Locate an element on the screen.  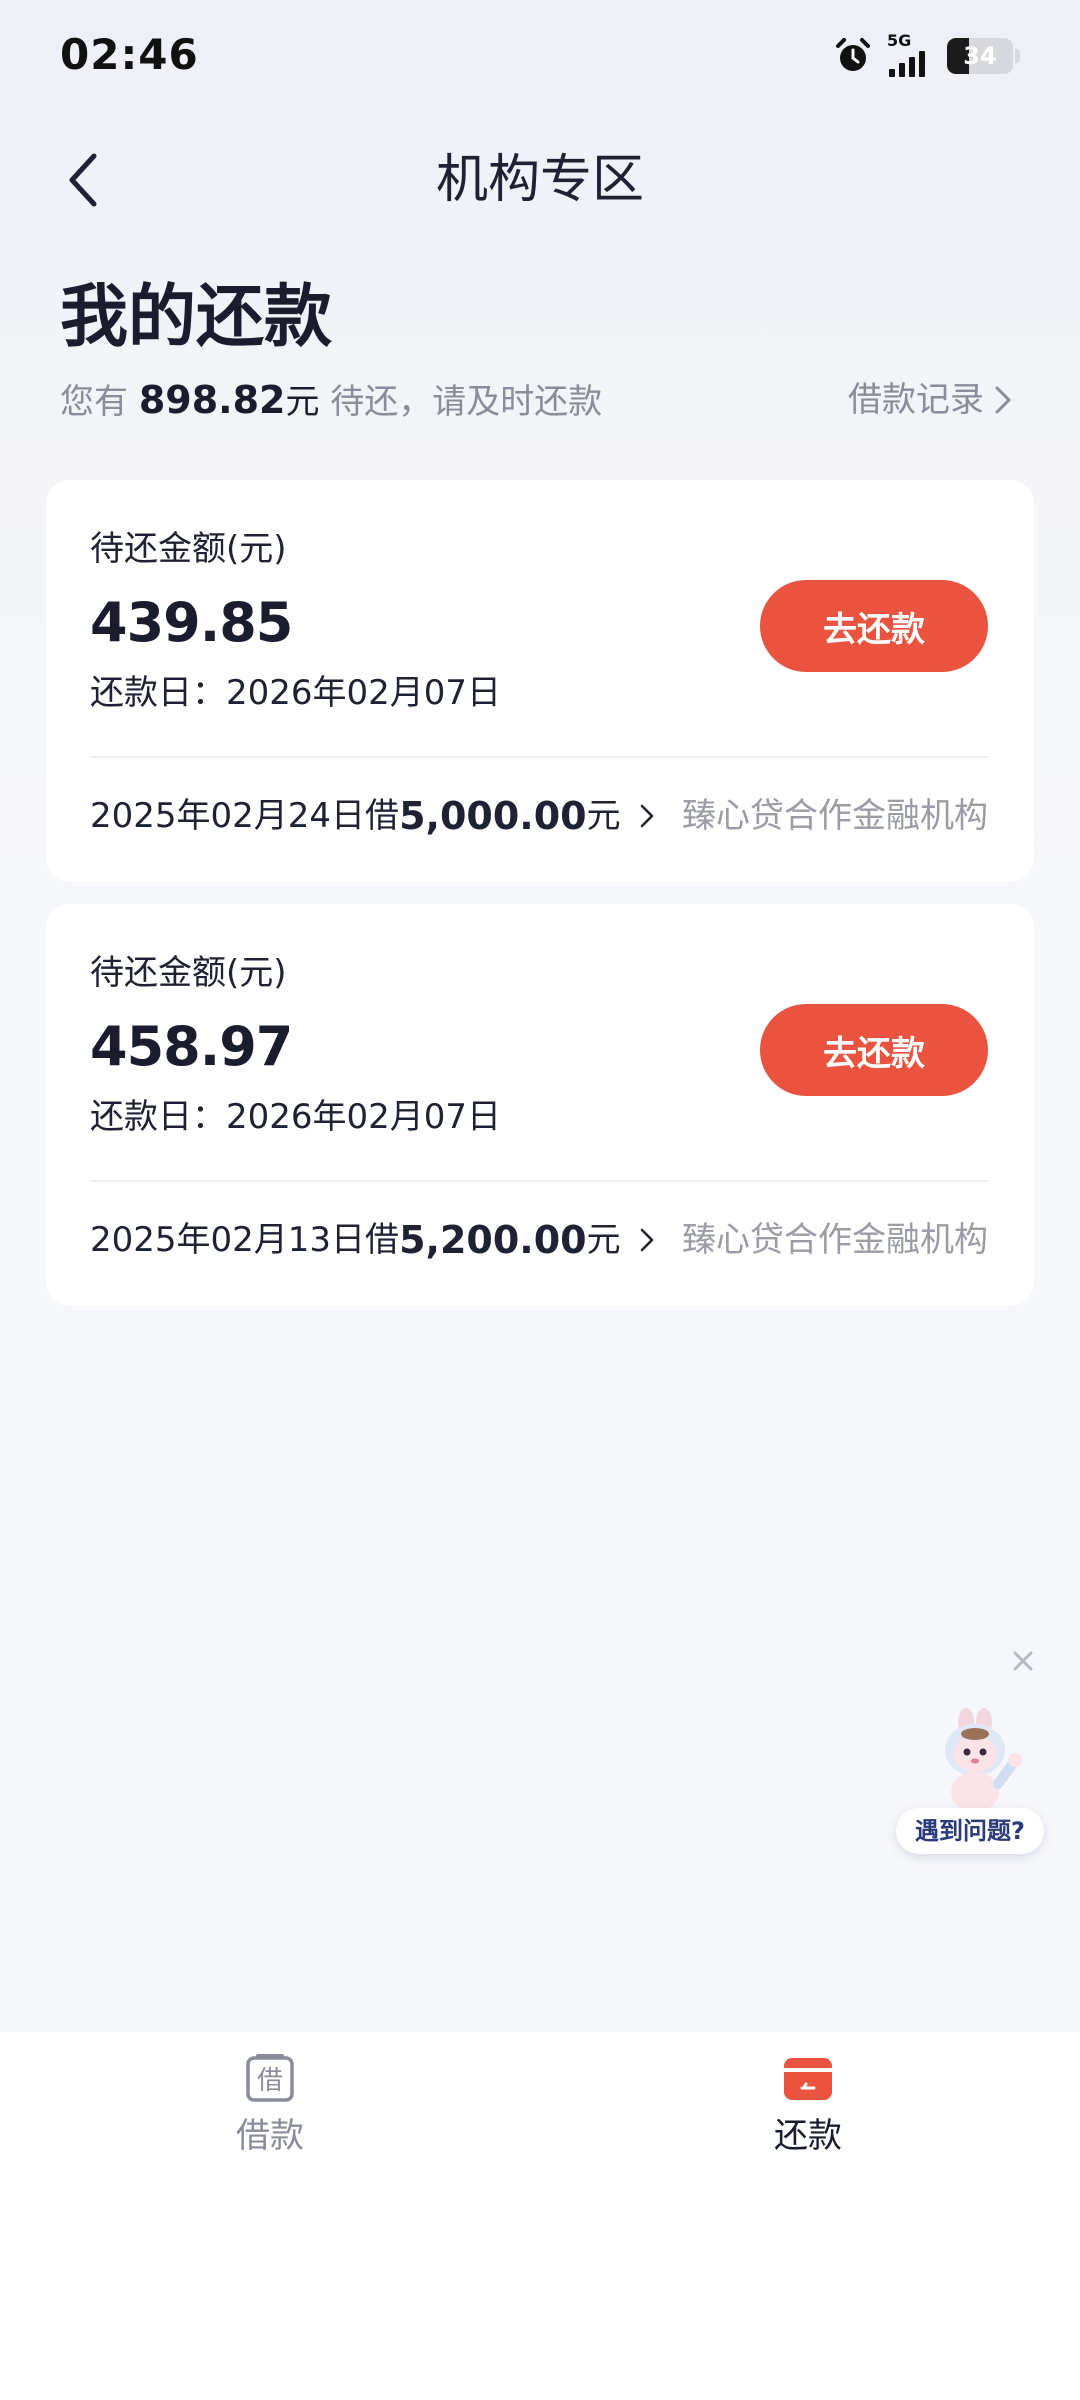
loan-detail-link: 2025年02月13日借 5,200.00 元 is located at coordinates (372, 1240).